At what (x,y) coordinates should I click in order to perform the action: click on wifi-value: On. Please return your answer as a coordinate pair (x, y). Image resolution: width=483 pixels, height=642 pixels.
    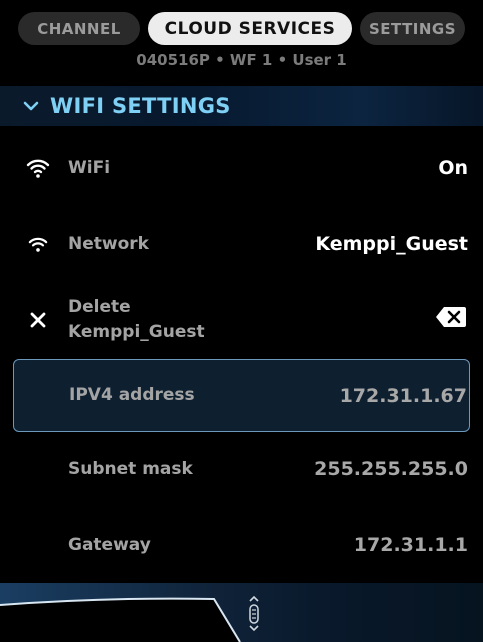
    Looking at the image, I should click on (453, 168).